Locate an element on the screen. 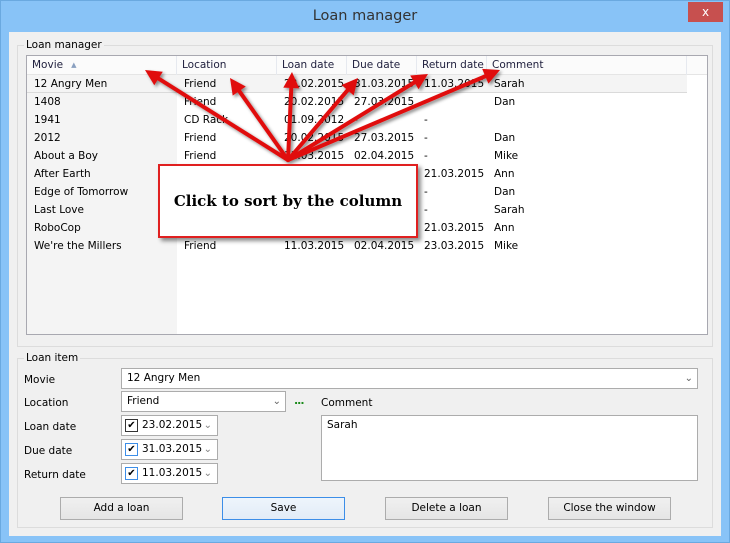 This screenshot has width=730, height=543. return-date-value: 11.03.2015 is located at coordinates (172, 473).